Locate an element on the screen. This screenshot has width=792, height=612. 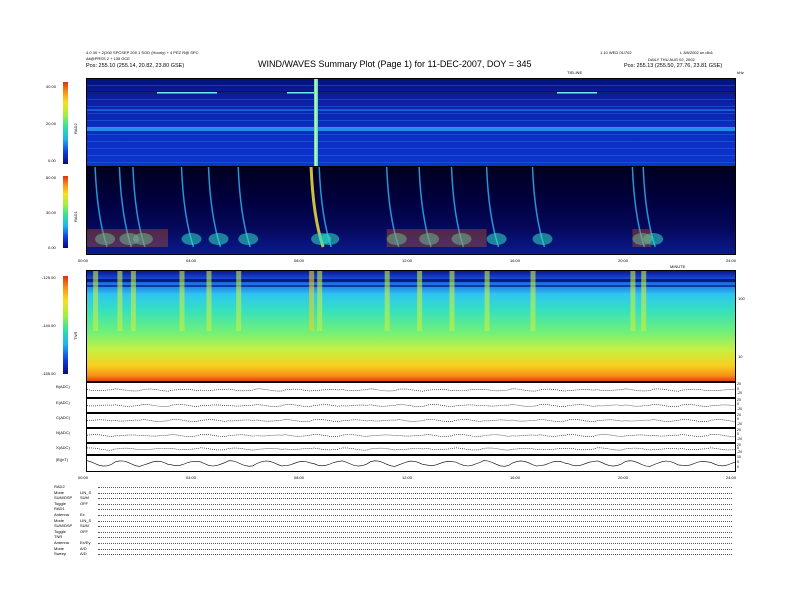
header-meta-line2: Alt@PRSS 2 + 135 OCE is located at coordinates (108, 58).